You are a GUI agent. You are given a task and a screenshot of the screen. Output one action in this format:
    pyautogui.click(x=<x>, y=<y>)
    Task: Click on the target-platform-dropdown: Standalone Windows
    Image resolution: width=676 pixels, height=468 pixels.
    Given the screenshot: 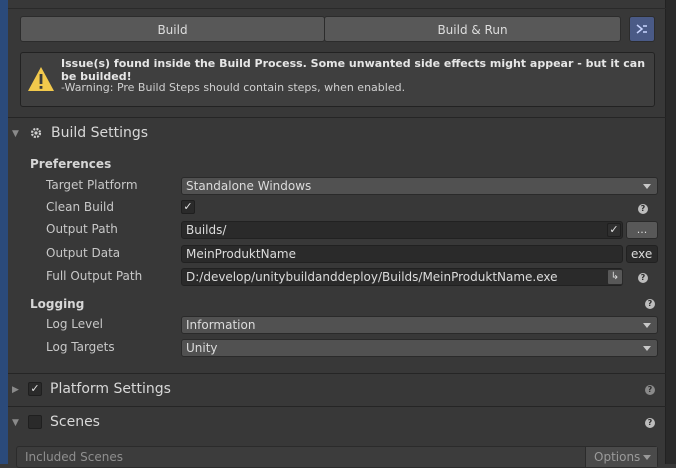 What is the action you would take?
    pyautogui.click(x=419, y=186)
    